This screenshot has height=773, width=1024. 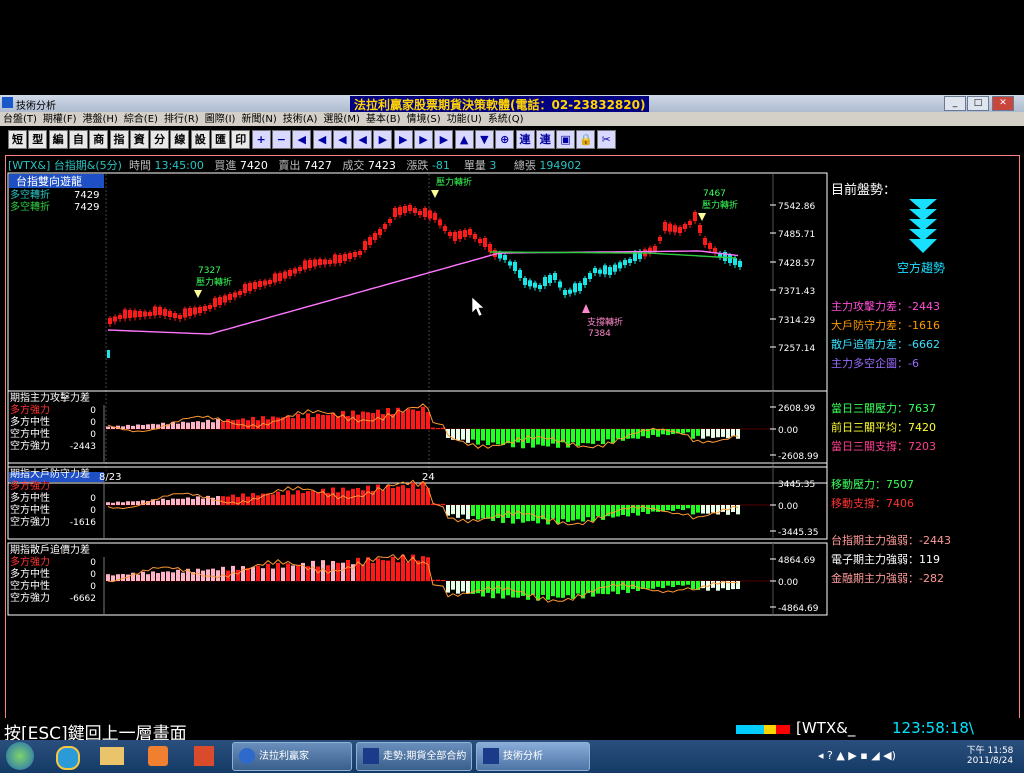 What do you see at coordinates (857, 755) in the screenshot?
I see `tray-icons: ◂ ? ▲ ▶ ▪ ◢ ◀)` at bounding box center [857, 755].